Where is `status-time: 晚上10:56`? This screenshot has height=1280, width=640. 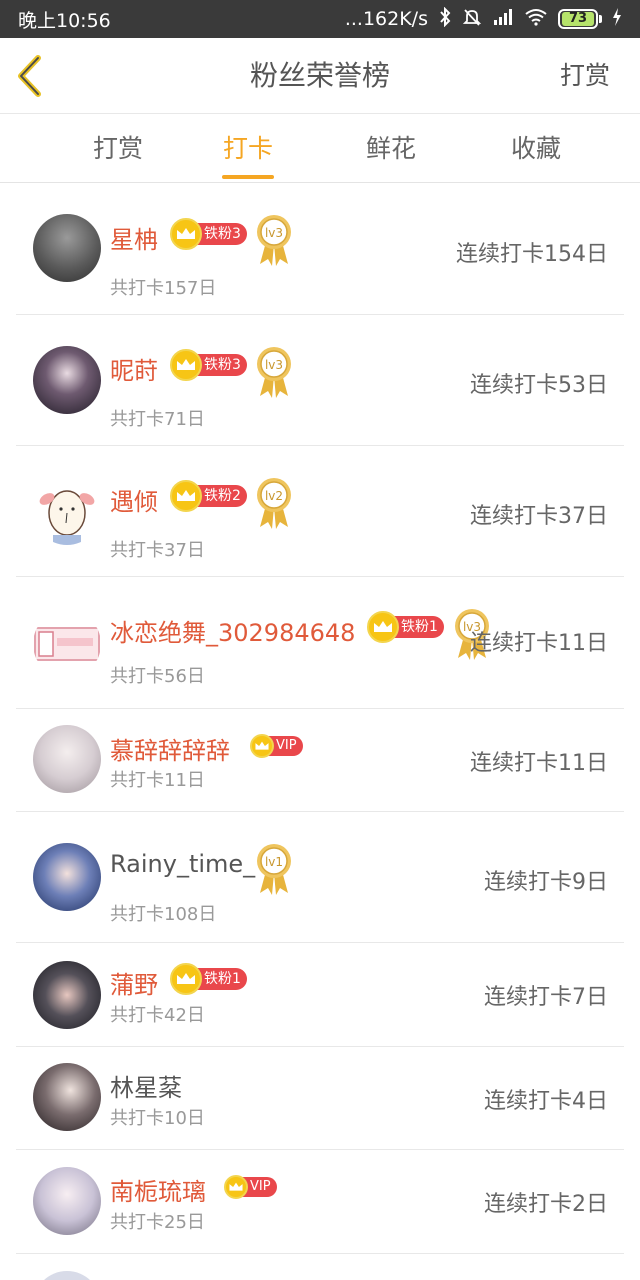 status-time: 晚上10:56 is located at coordinates (64, 20).